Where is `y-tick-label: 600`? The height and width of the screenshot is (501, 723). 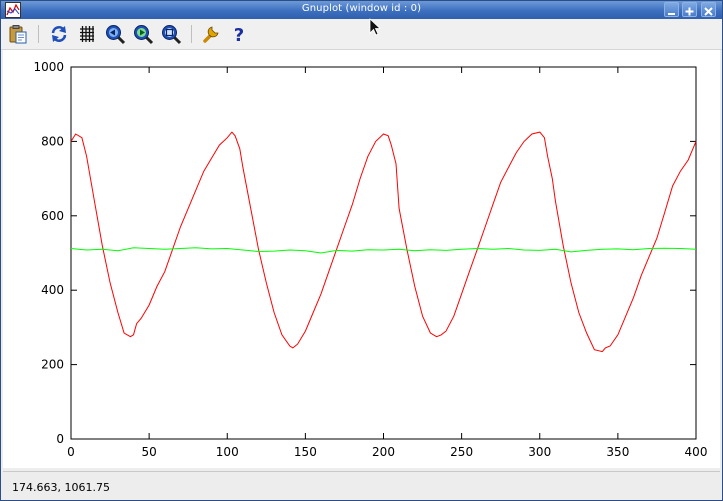
y-tick-label: 600 is located at coordinates (52, 216).